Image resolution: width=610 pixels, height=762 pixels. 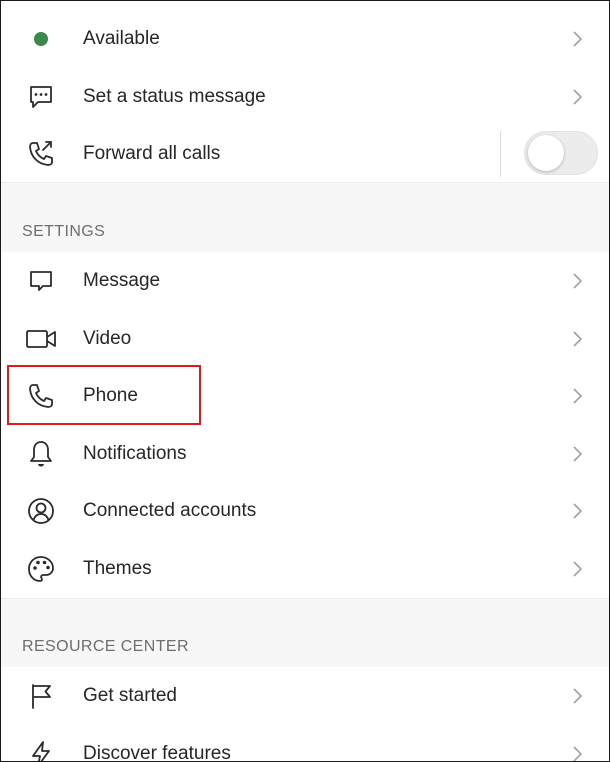 What do you see at coordinates (135, 453) in the screenshot?
I see `settings-item-label: Notifications` at bounding box center [135, 453].